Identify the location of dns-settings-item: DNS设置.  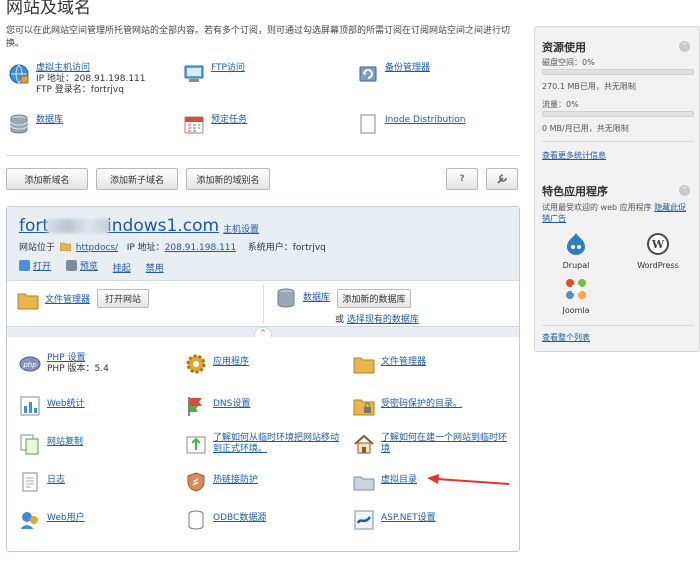
(217, 406).